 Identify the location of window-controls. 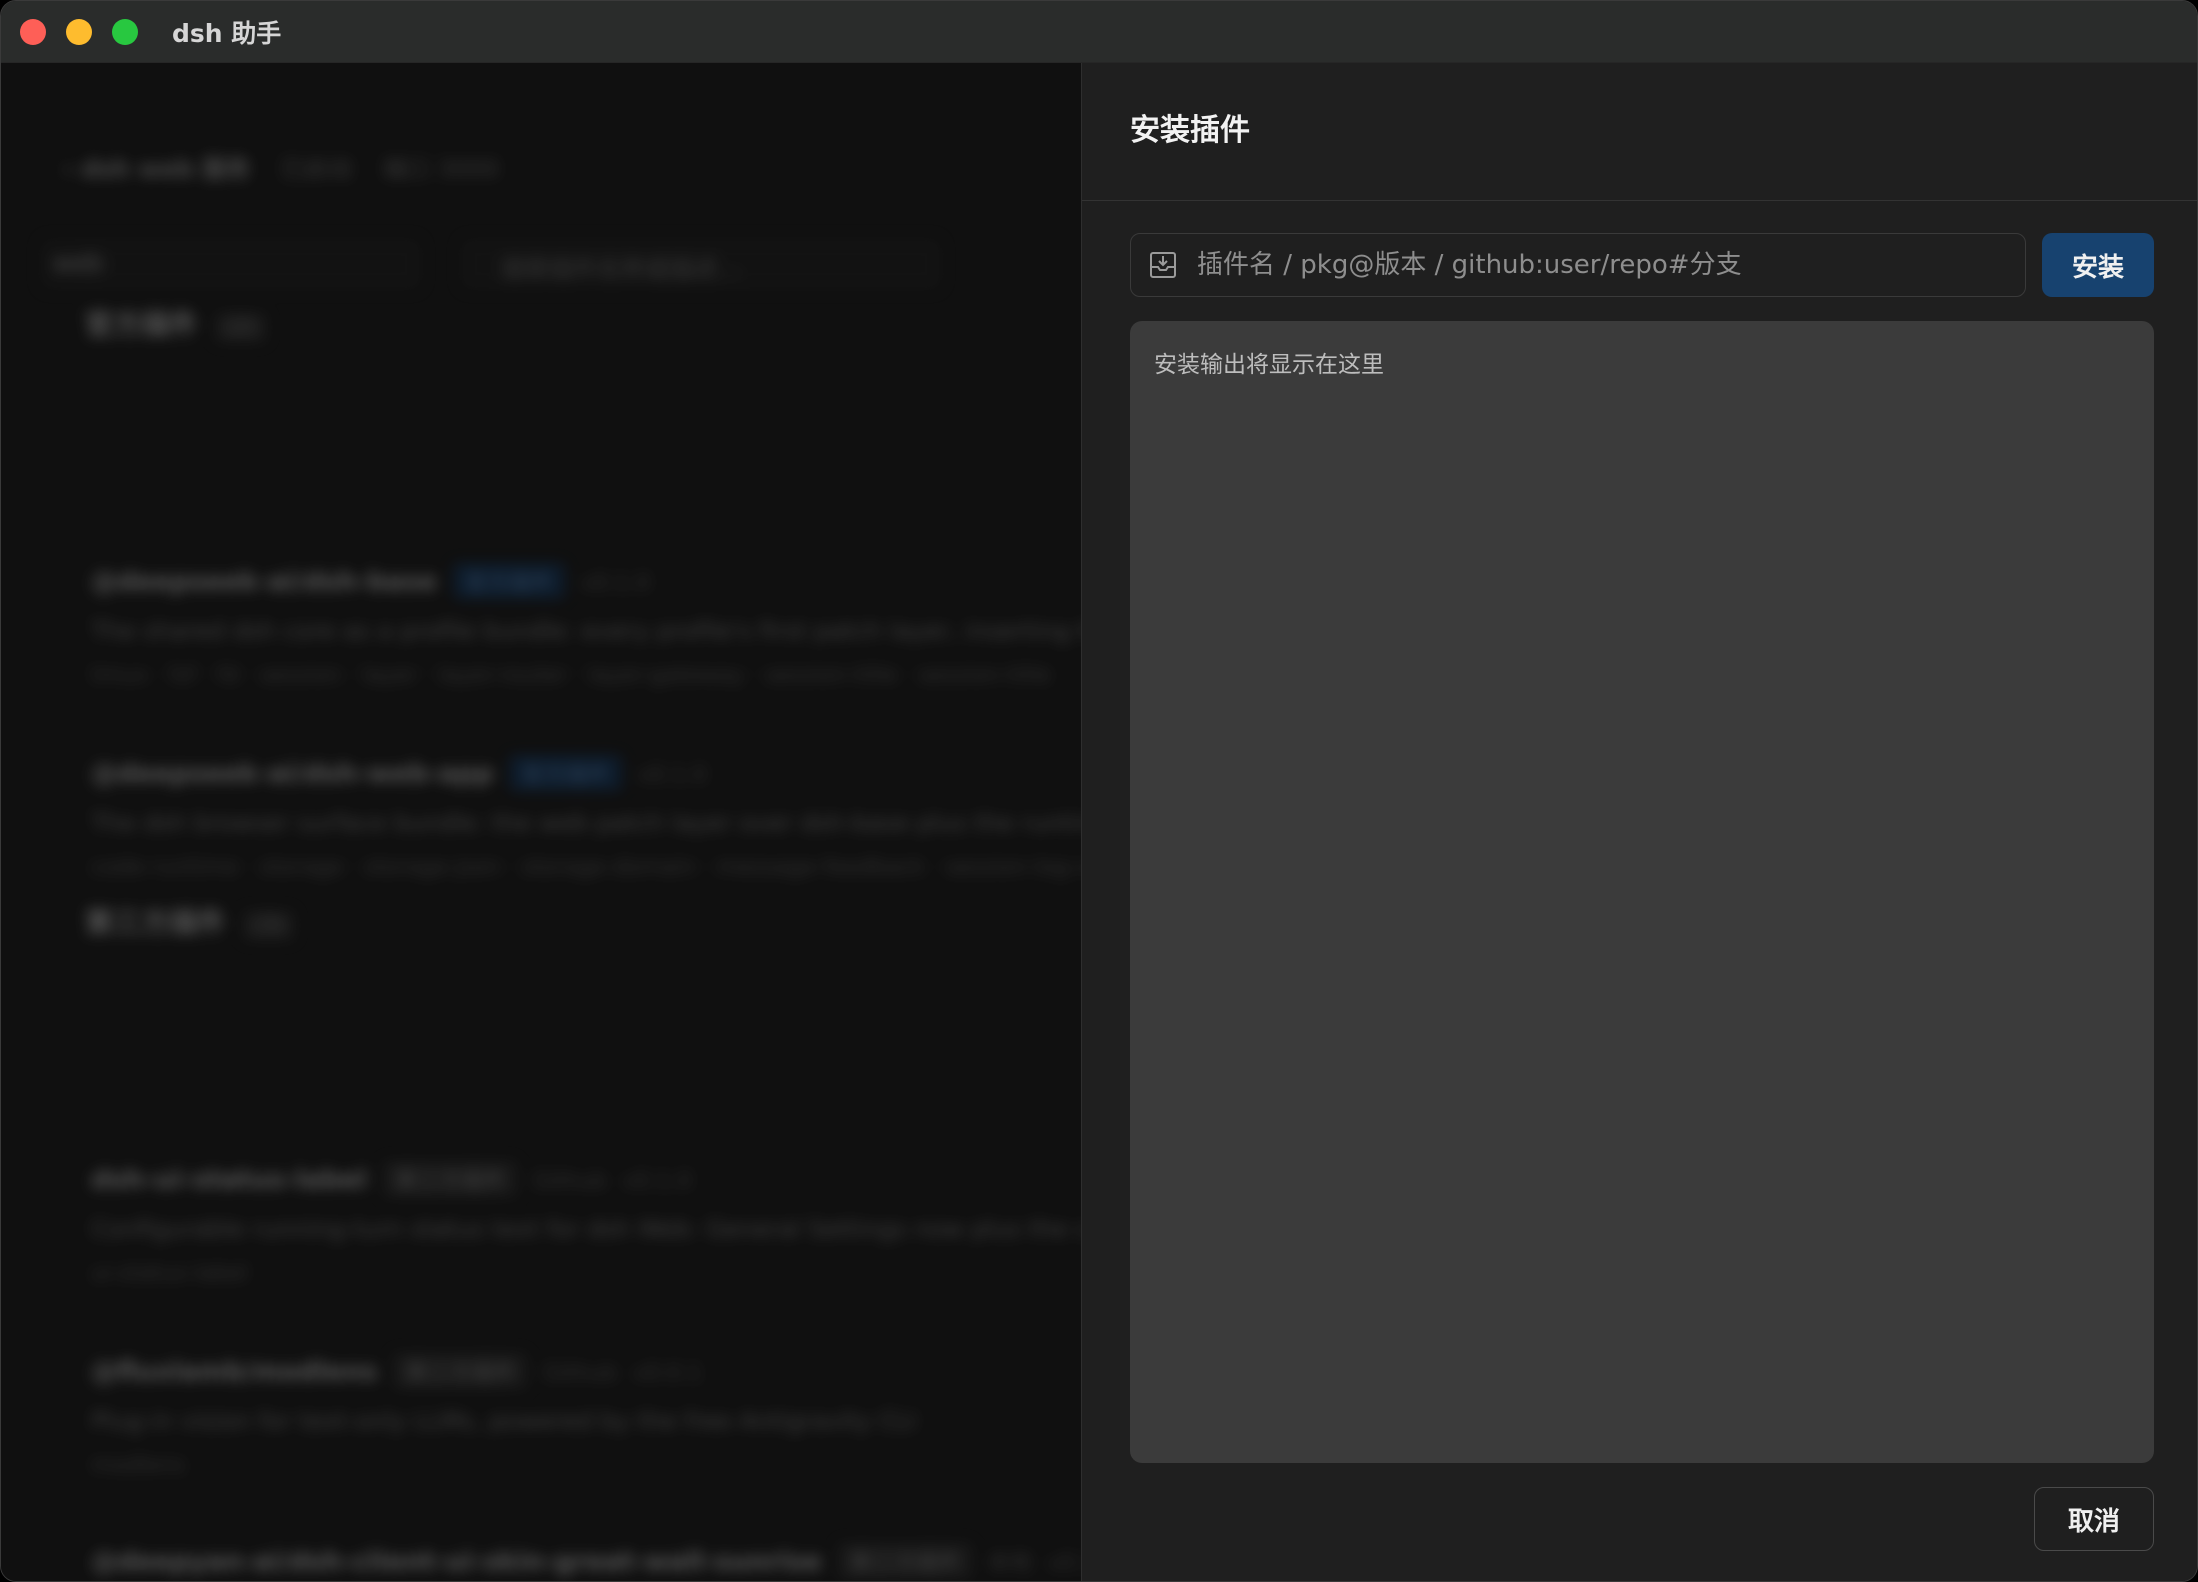
(79, 31).